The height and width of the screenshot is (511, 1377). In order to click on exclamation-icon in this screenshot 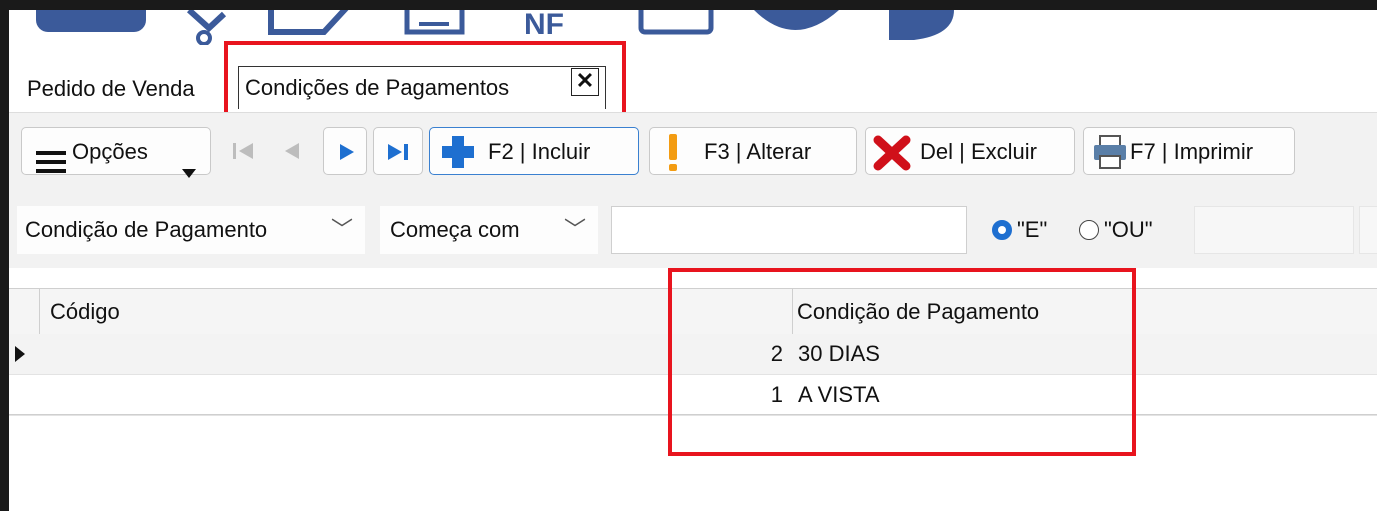, I will do `click(673, 152)`.